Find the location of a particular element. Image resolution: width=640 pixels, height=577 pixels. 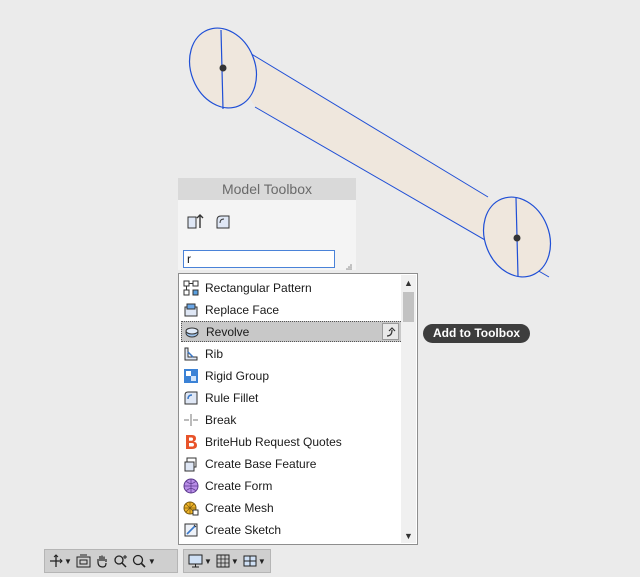

list-item-replace-face: Replace Face is located at coordinates (292, 309).